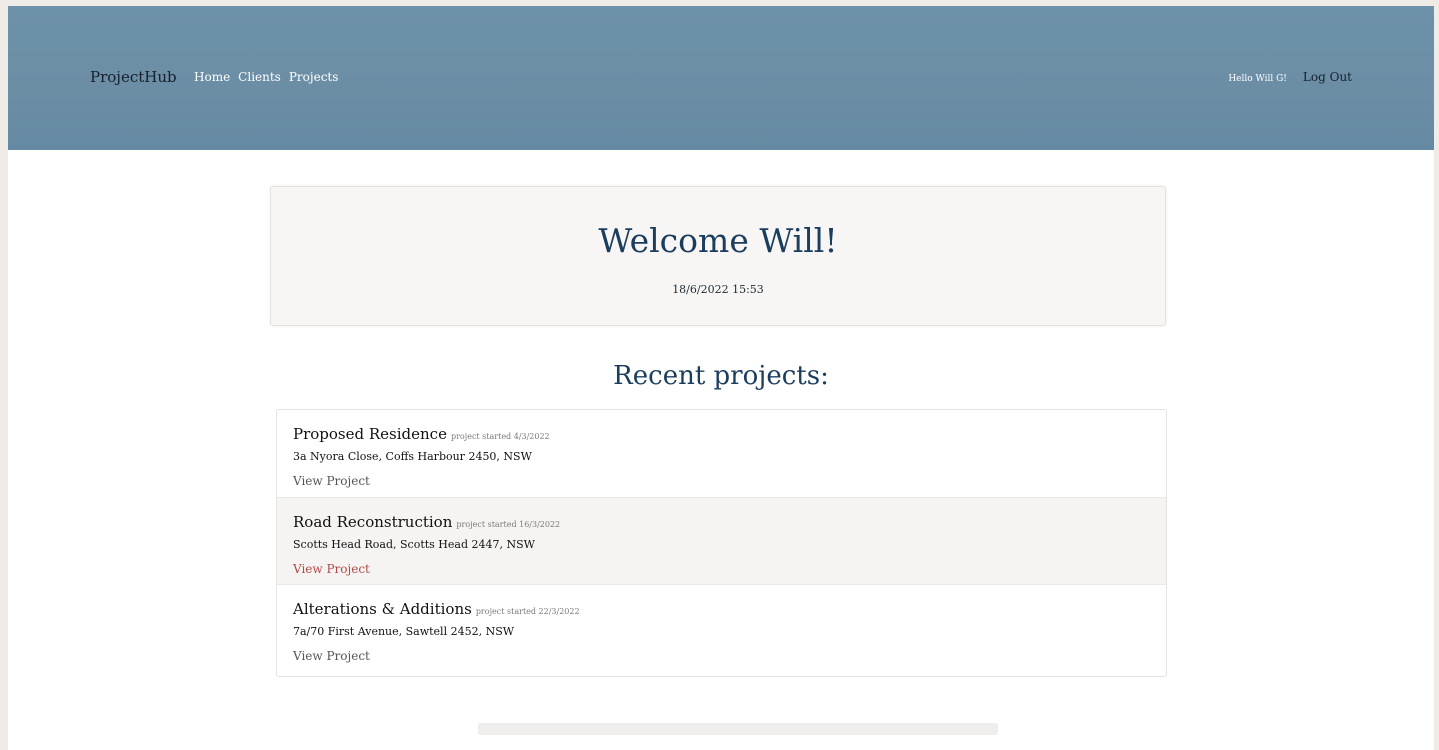 The image size is (1439, 750). What do you see at coordinates (412, 456) in the screenshot?
I see `project-address: 3a Nyora Close, Coffs Harbour 2450, NSW` at bounding box center [412, 456].